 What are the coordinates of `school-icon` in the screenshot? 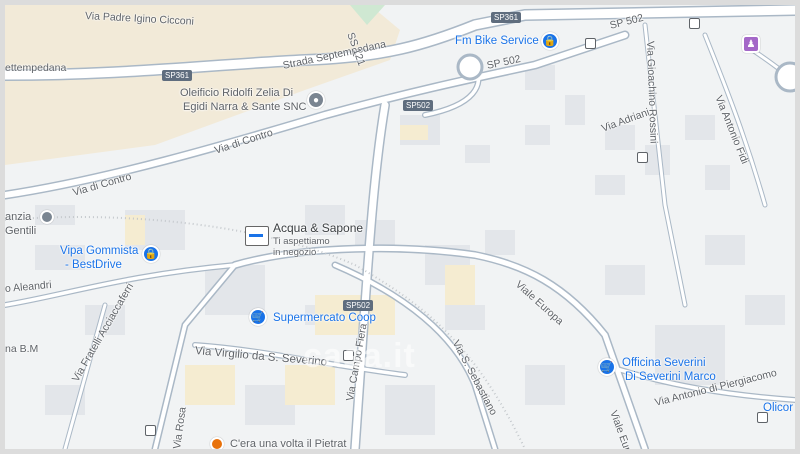 It's located at (47, 217).